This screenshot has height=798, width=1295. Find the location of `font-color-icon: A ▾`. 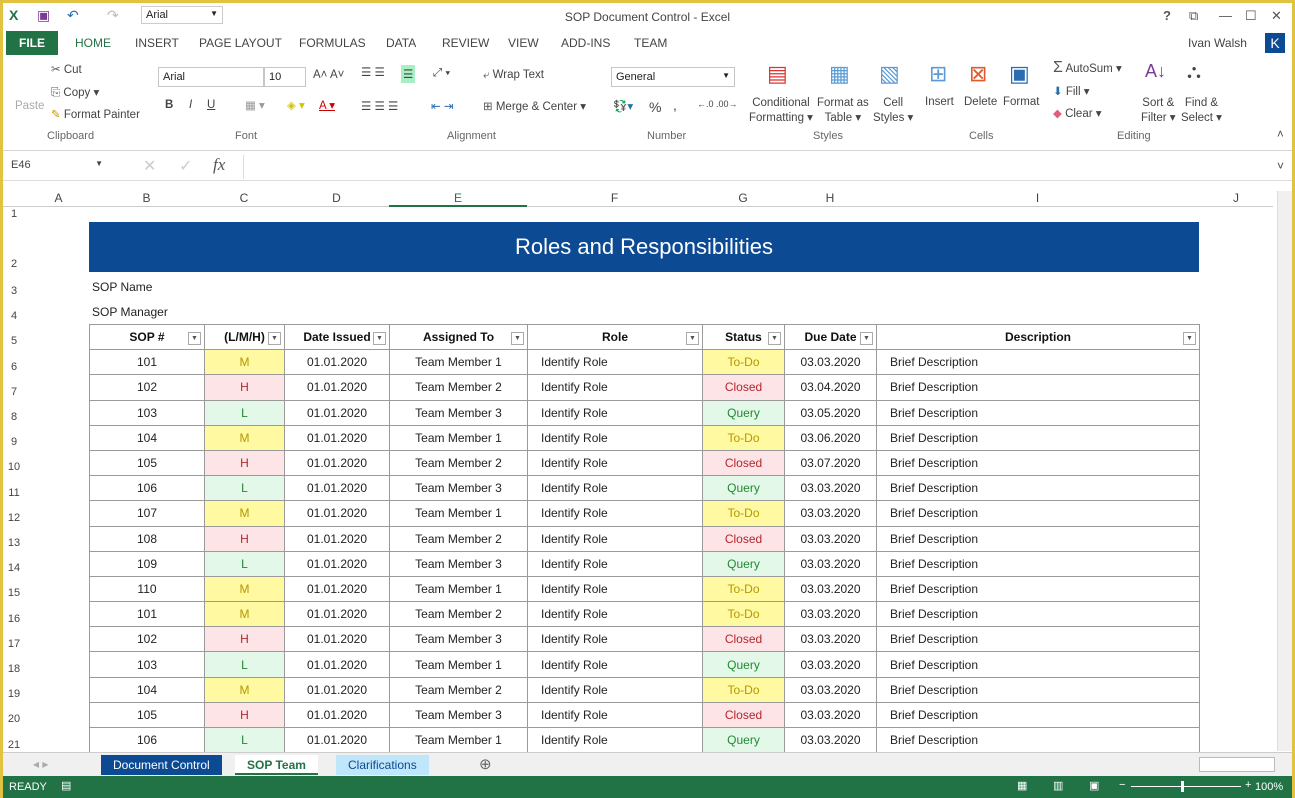

font-color-icon: A ▾ is located at coordinates (327, 105).